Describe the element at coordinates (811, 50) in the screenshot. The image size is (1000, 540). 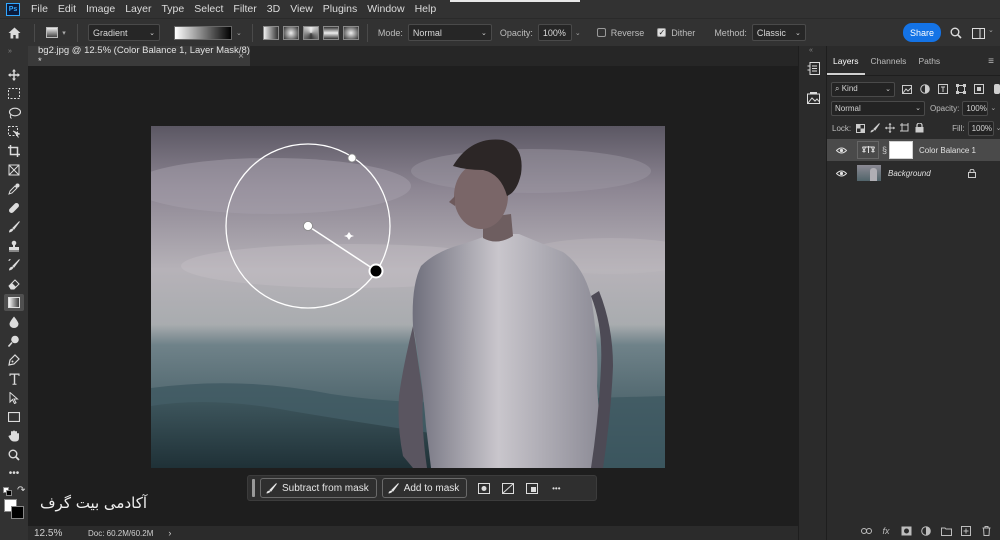
I see `panel-expand-icon: «` at that location.